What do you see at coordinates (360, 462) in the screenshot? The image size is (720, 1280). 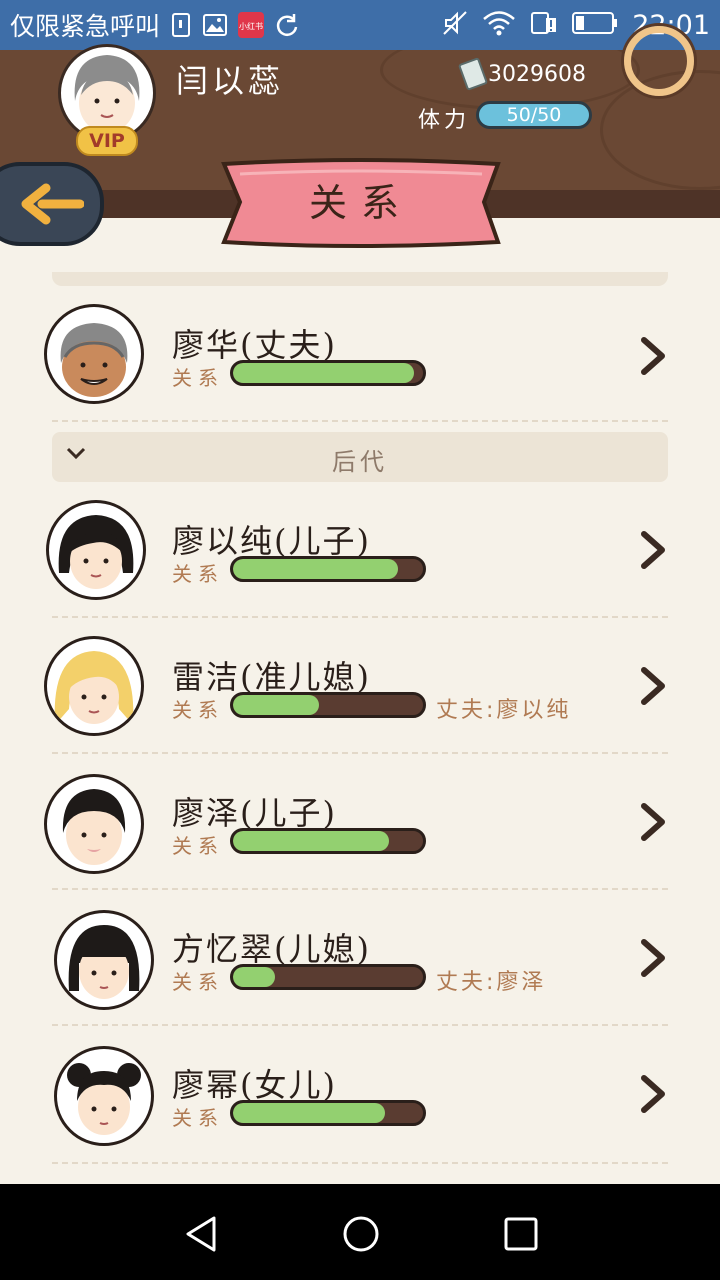 I see `section-label: 后代` at bounding box center [360, 462].